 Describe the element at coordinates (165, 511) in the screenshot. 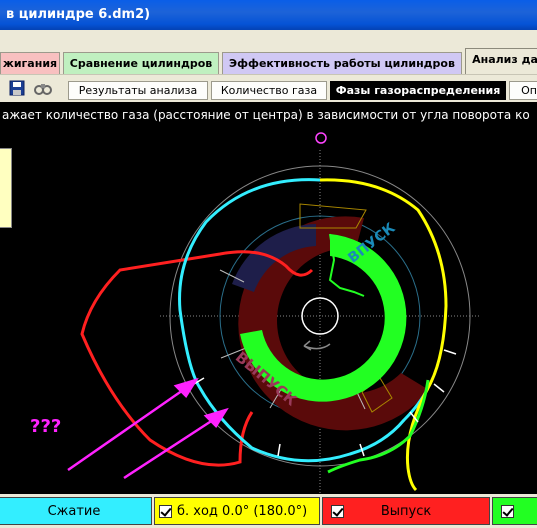

I see `expansion-checkbox` at that location.